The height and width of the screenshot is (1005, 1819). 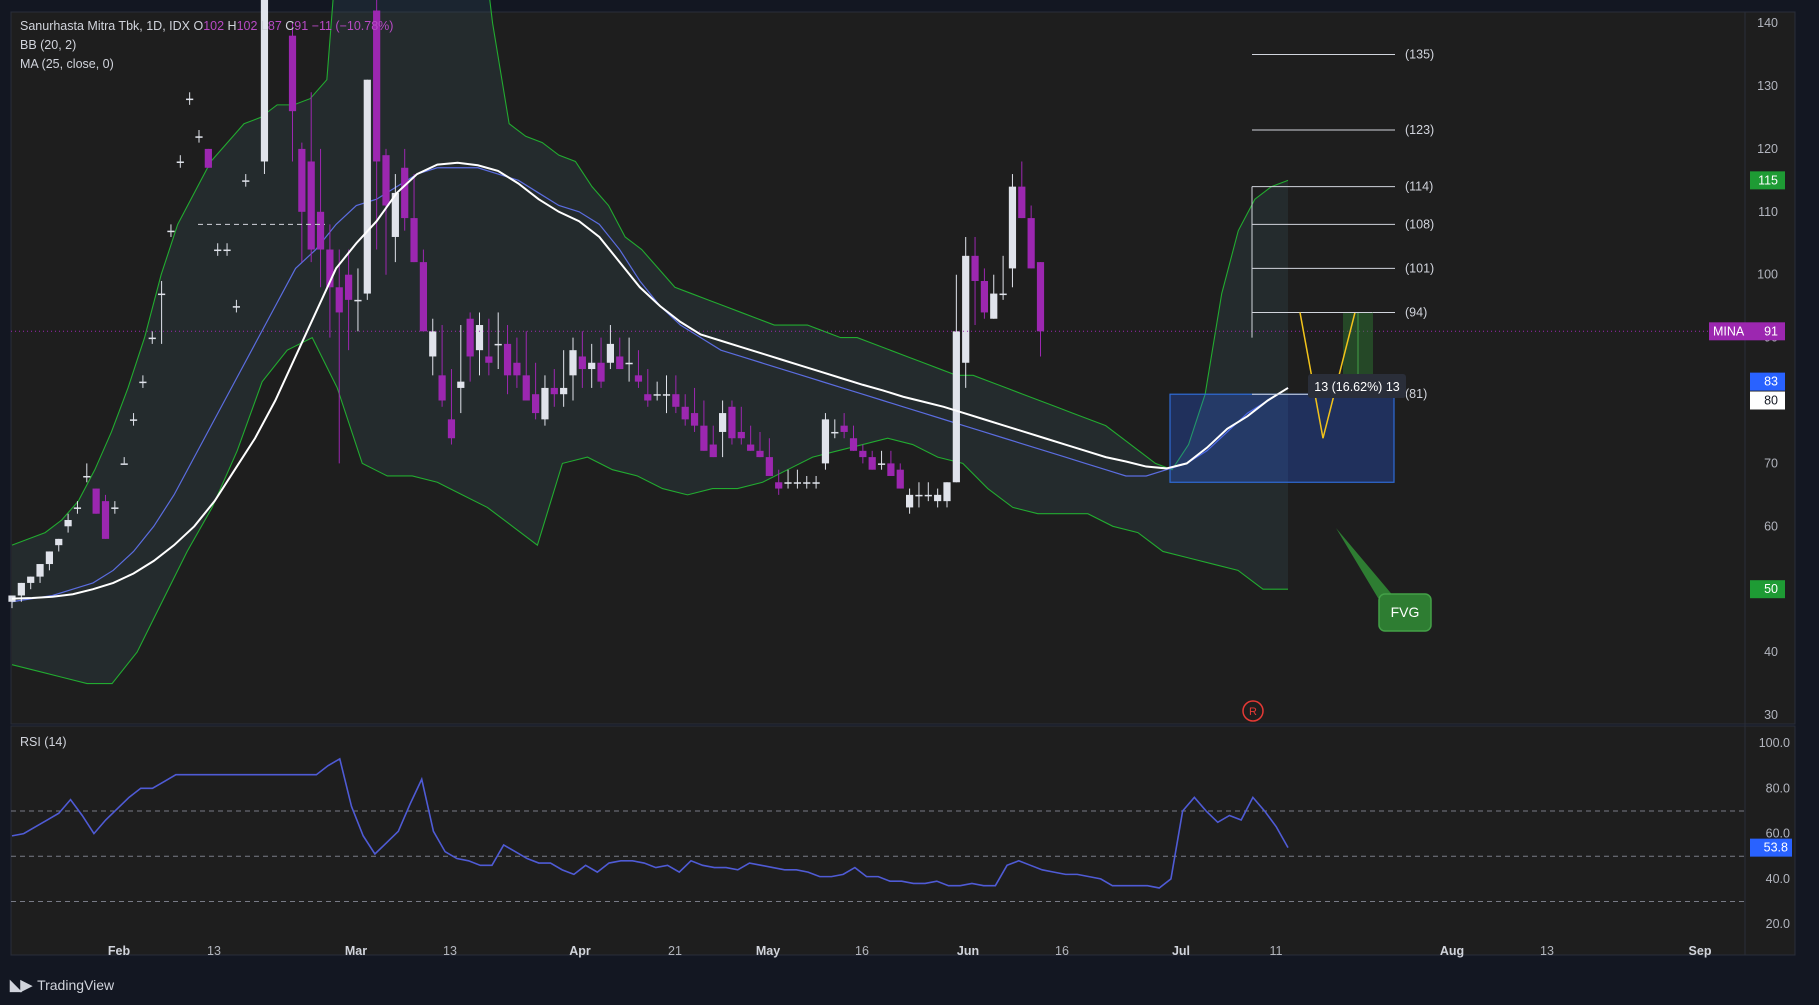 What do you see at coordinates (1282, 438) in the screenshot?
I see `fvg-rectangle` at bounding box center [1282, 438].